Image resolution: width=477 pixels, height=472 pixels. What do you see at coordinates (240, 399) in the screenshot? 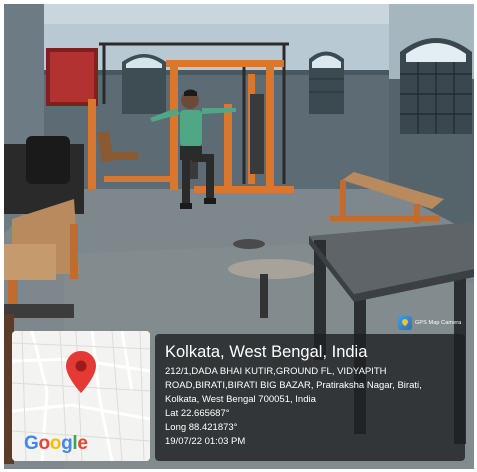
I see `address-line-3: Kolkata, West Bengal 700051, India` at bounding box center [240, 399].